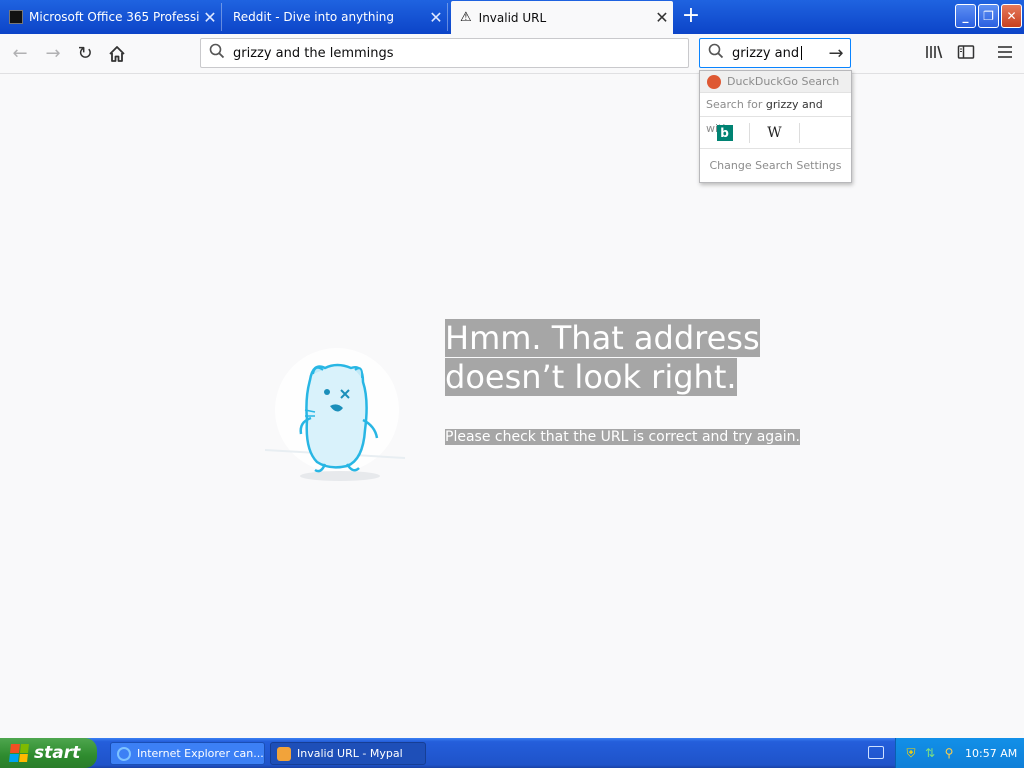 This screenshot has width=1024, height=768. I want to click on sidebar-button, so click(966, 54).